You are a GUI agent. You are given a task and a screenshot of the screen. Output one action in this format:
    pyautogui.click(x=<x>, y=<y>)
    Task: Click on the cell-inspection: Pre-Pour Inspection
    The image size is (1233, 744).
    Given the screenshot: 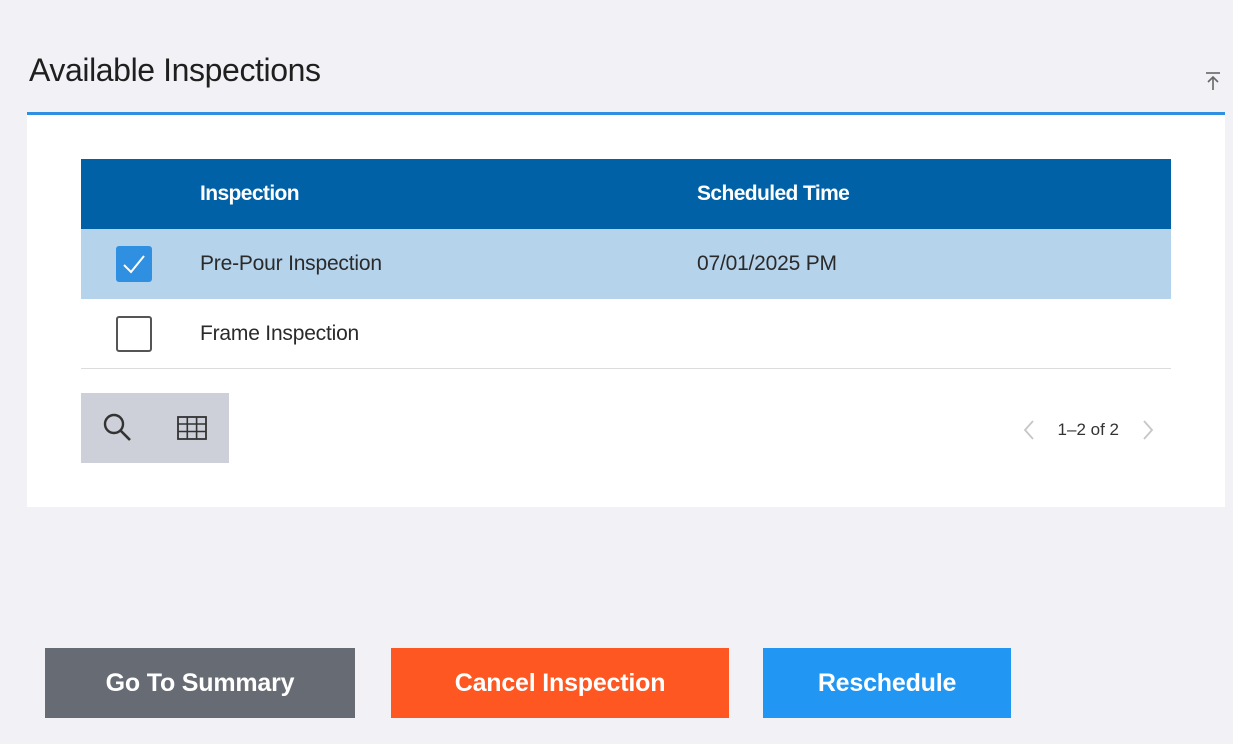 What is the action you would take?
    pyautogui.click(x=291, y=263)
    